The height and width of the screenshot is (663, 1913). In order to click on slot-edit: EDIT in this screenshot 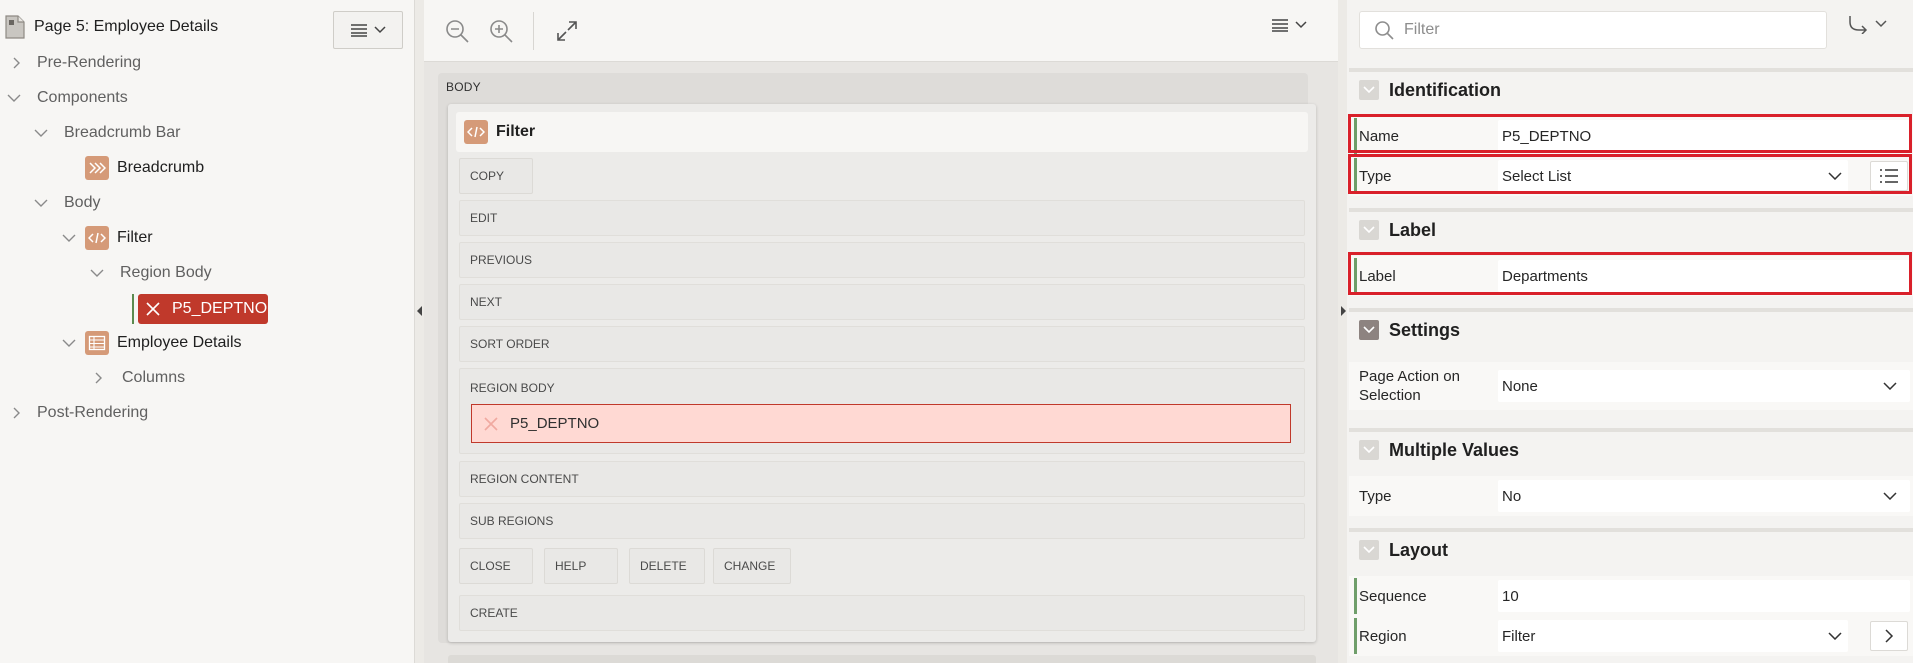, I will do `click(882, 218)`.